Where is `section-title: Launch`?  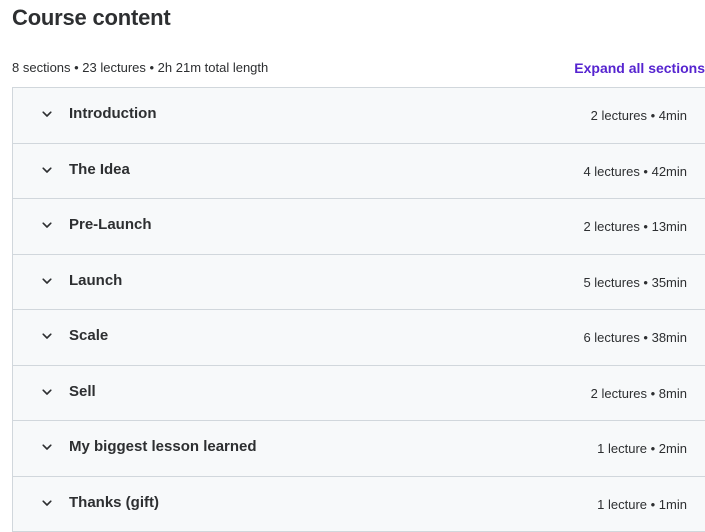 section-title: Launch is located at coordinates (95, 281).